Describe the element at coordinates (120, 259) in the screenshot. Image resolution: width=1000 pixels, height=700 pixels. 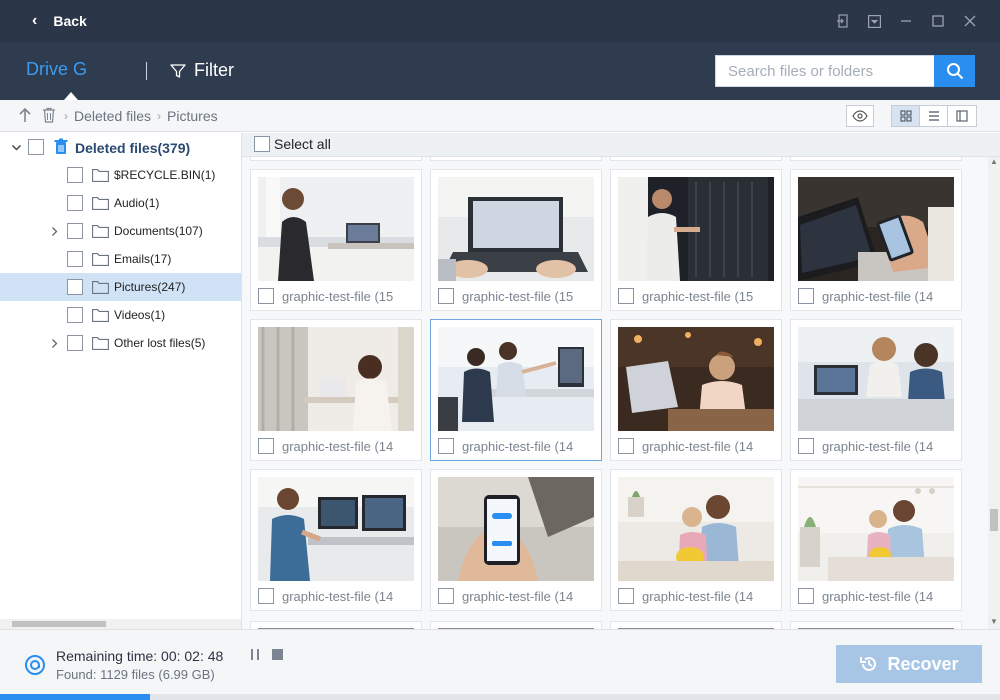
I see `sidebar-item-emails: Emails(17)` at that location.